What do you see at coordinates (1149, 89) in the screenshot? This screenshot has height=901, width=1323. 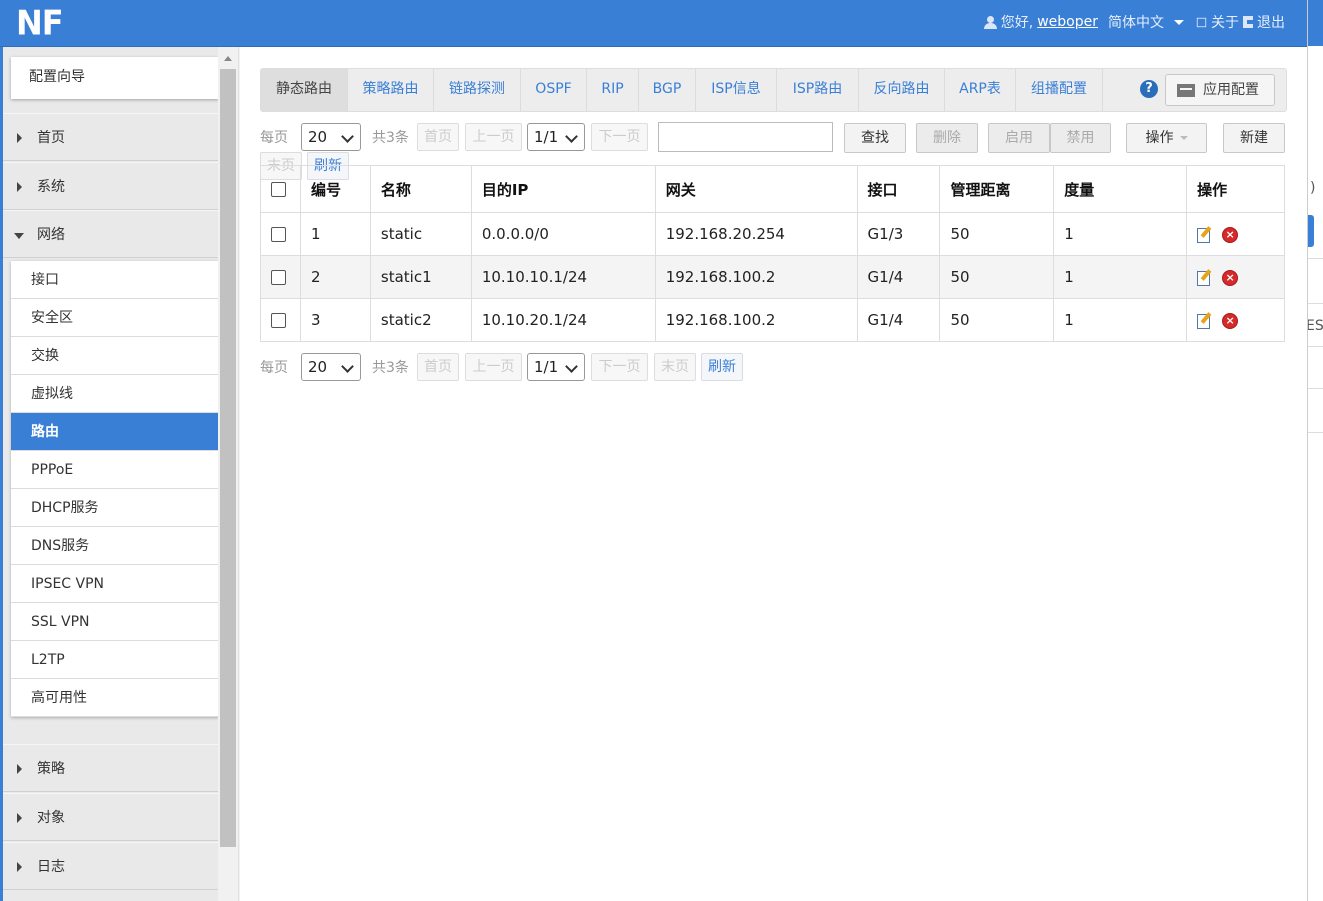 I see `help-icon: ?` at bounding box center [1149, 89].